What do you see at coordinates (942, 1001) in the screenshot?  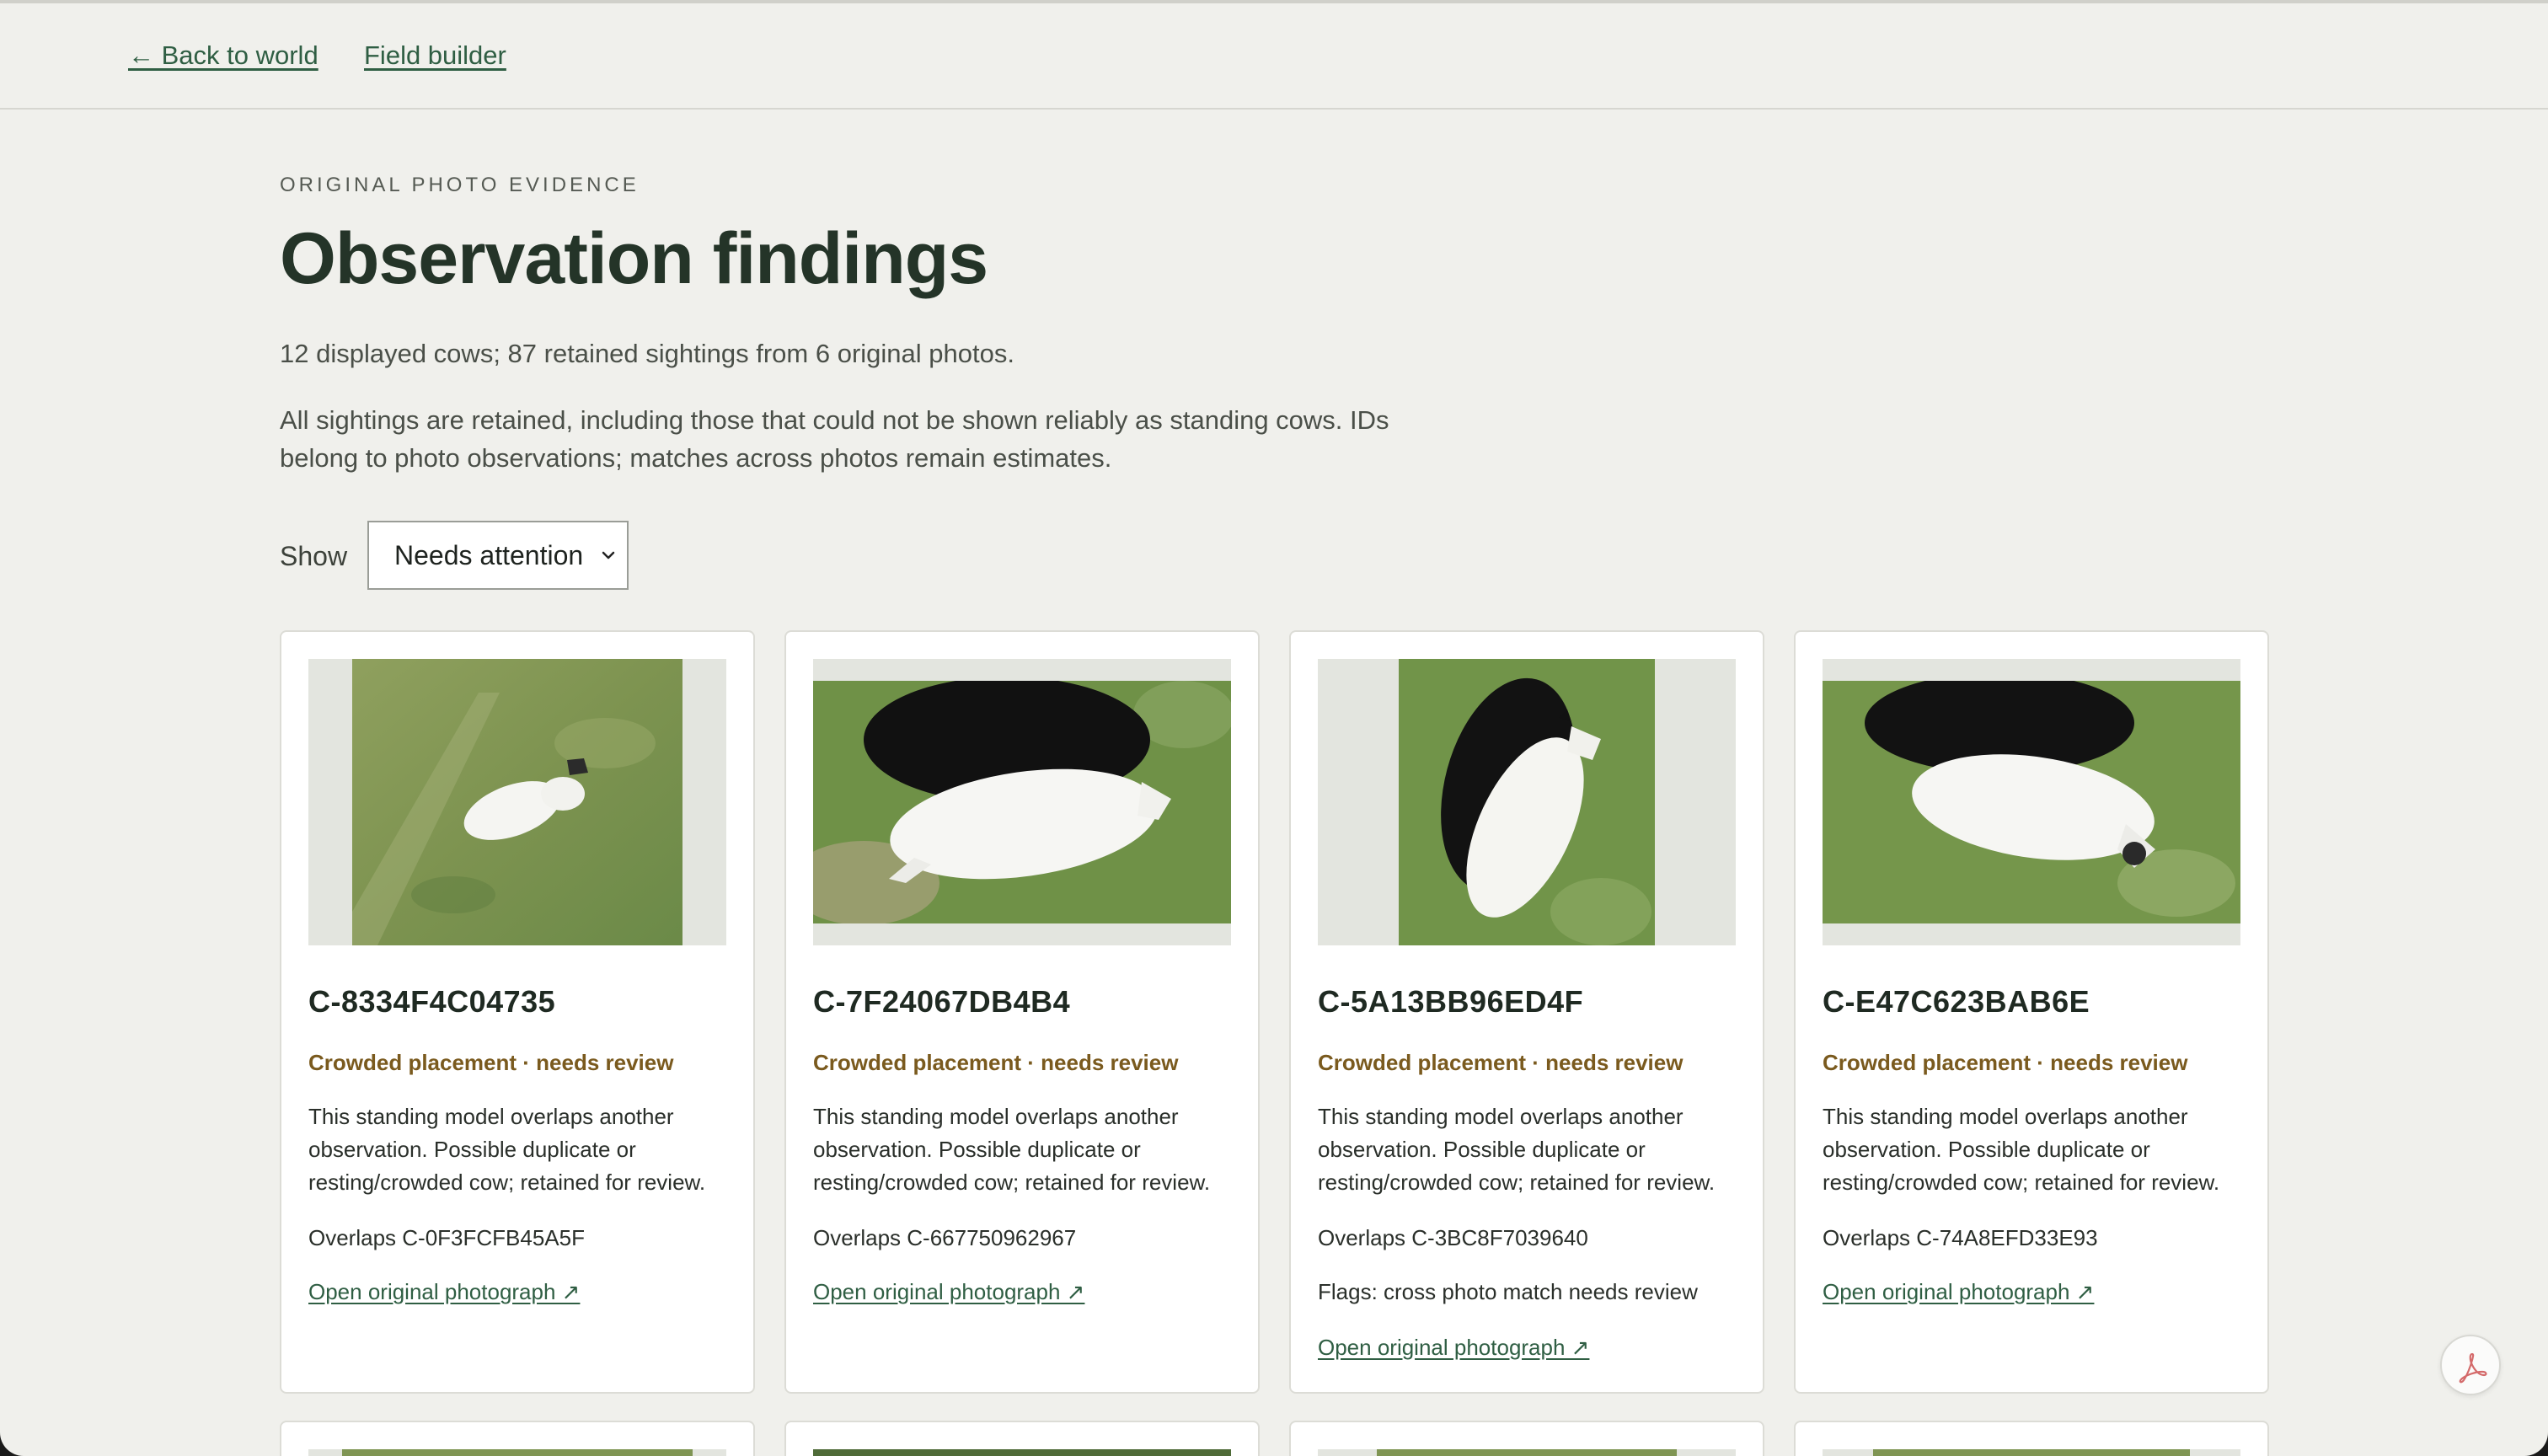 I see `cow-id: C-7F24067DB4B4` at bounding box center [942, 1001].